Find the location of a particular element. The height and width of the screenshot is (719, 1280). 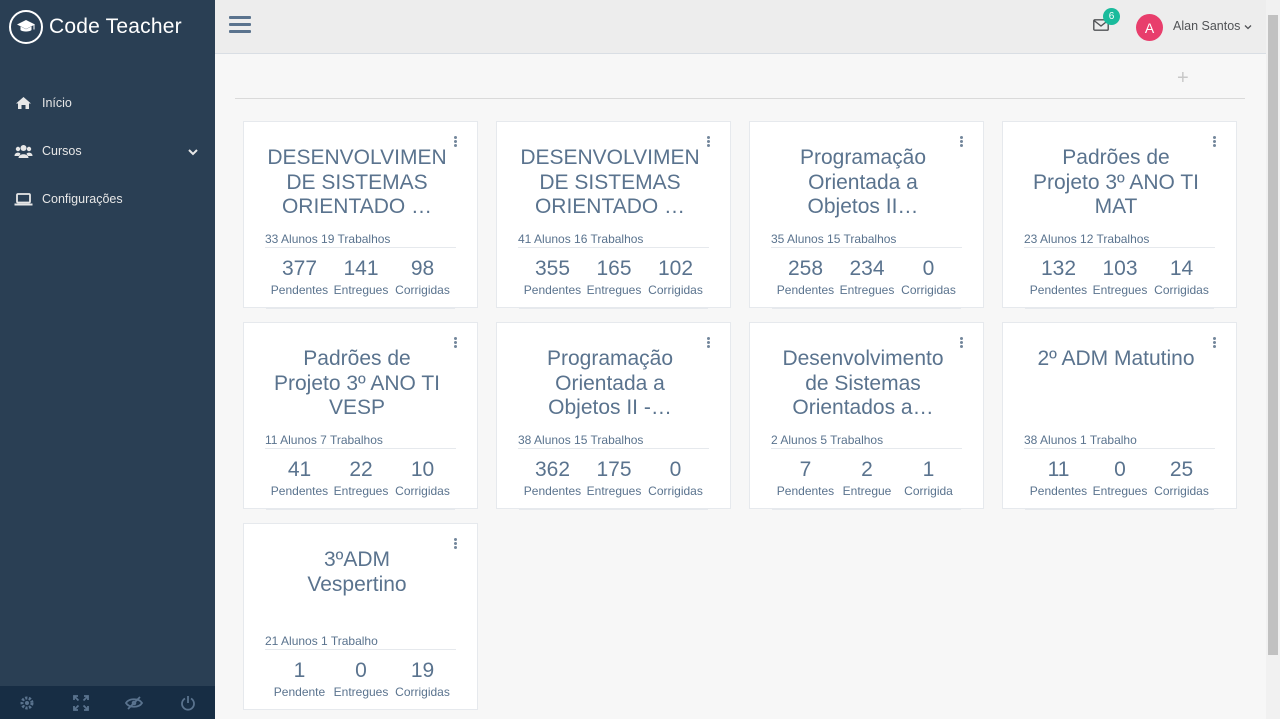

stat-pendentes: 355 Pendentes is located at coordinates (552, 277).